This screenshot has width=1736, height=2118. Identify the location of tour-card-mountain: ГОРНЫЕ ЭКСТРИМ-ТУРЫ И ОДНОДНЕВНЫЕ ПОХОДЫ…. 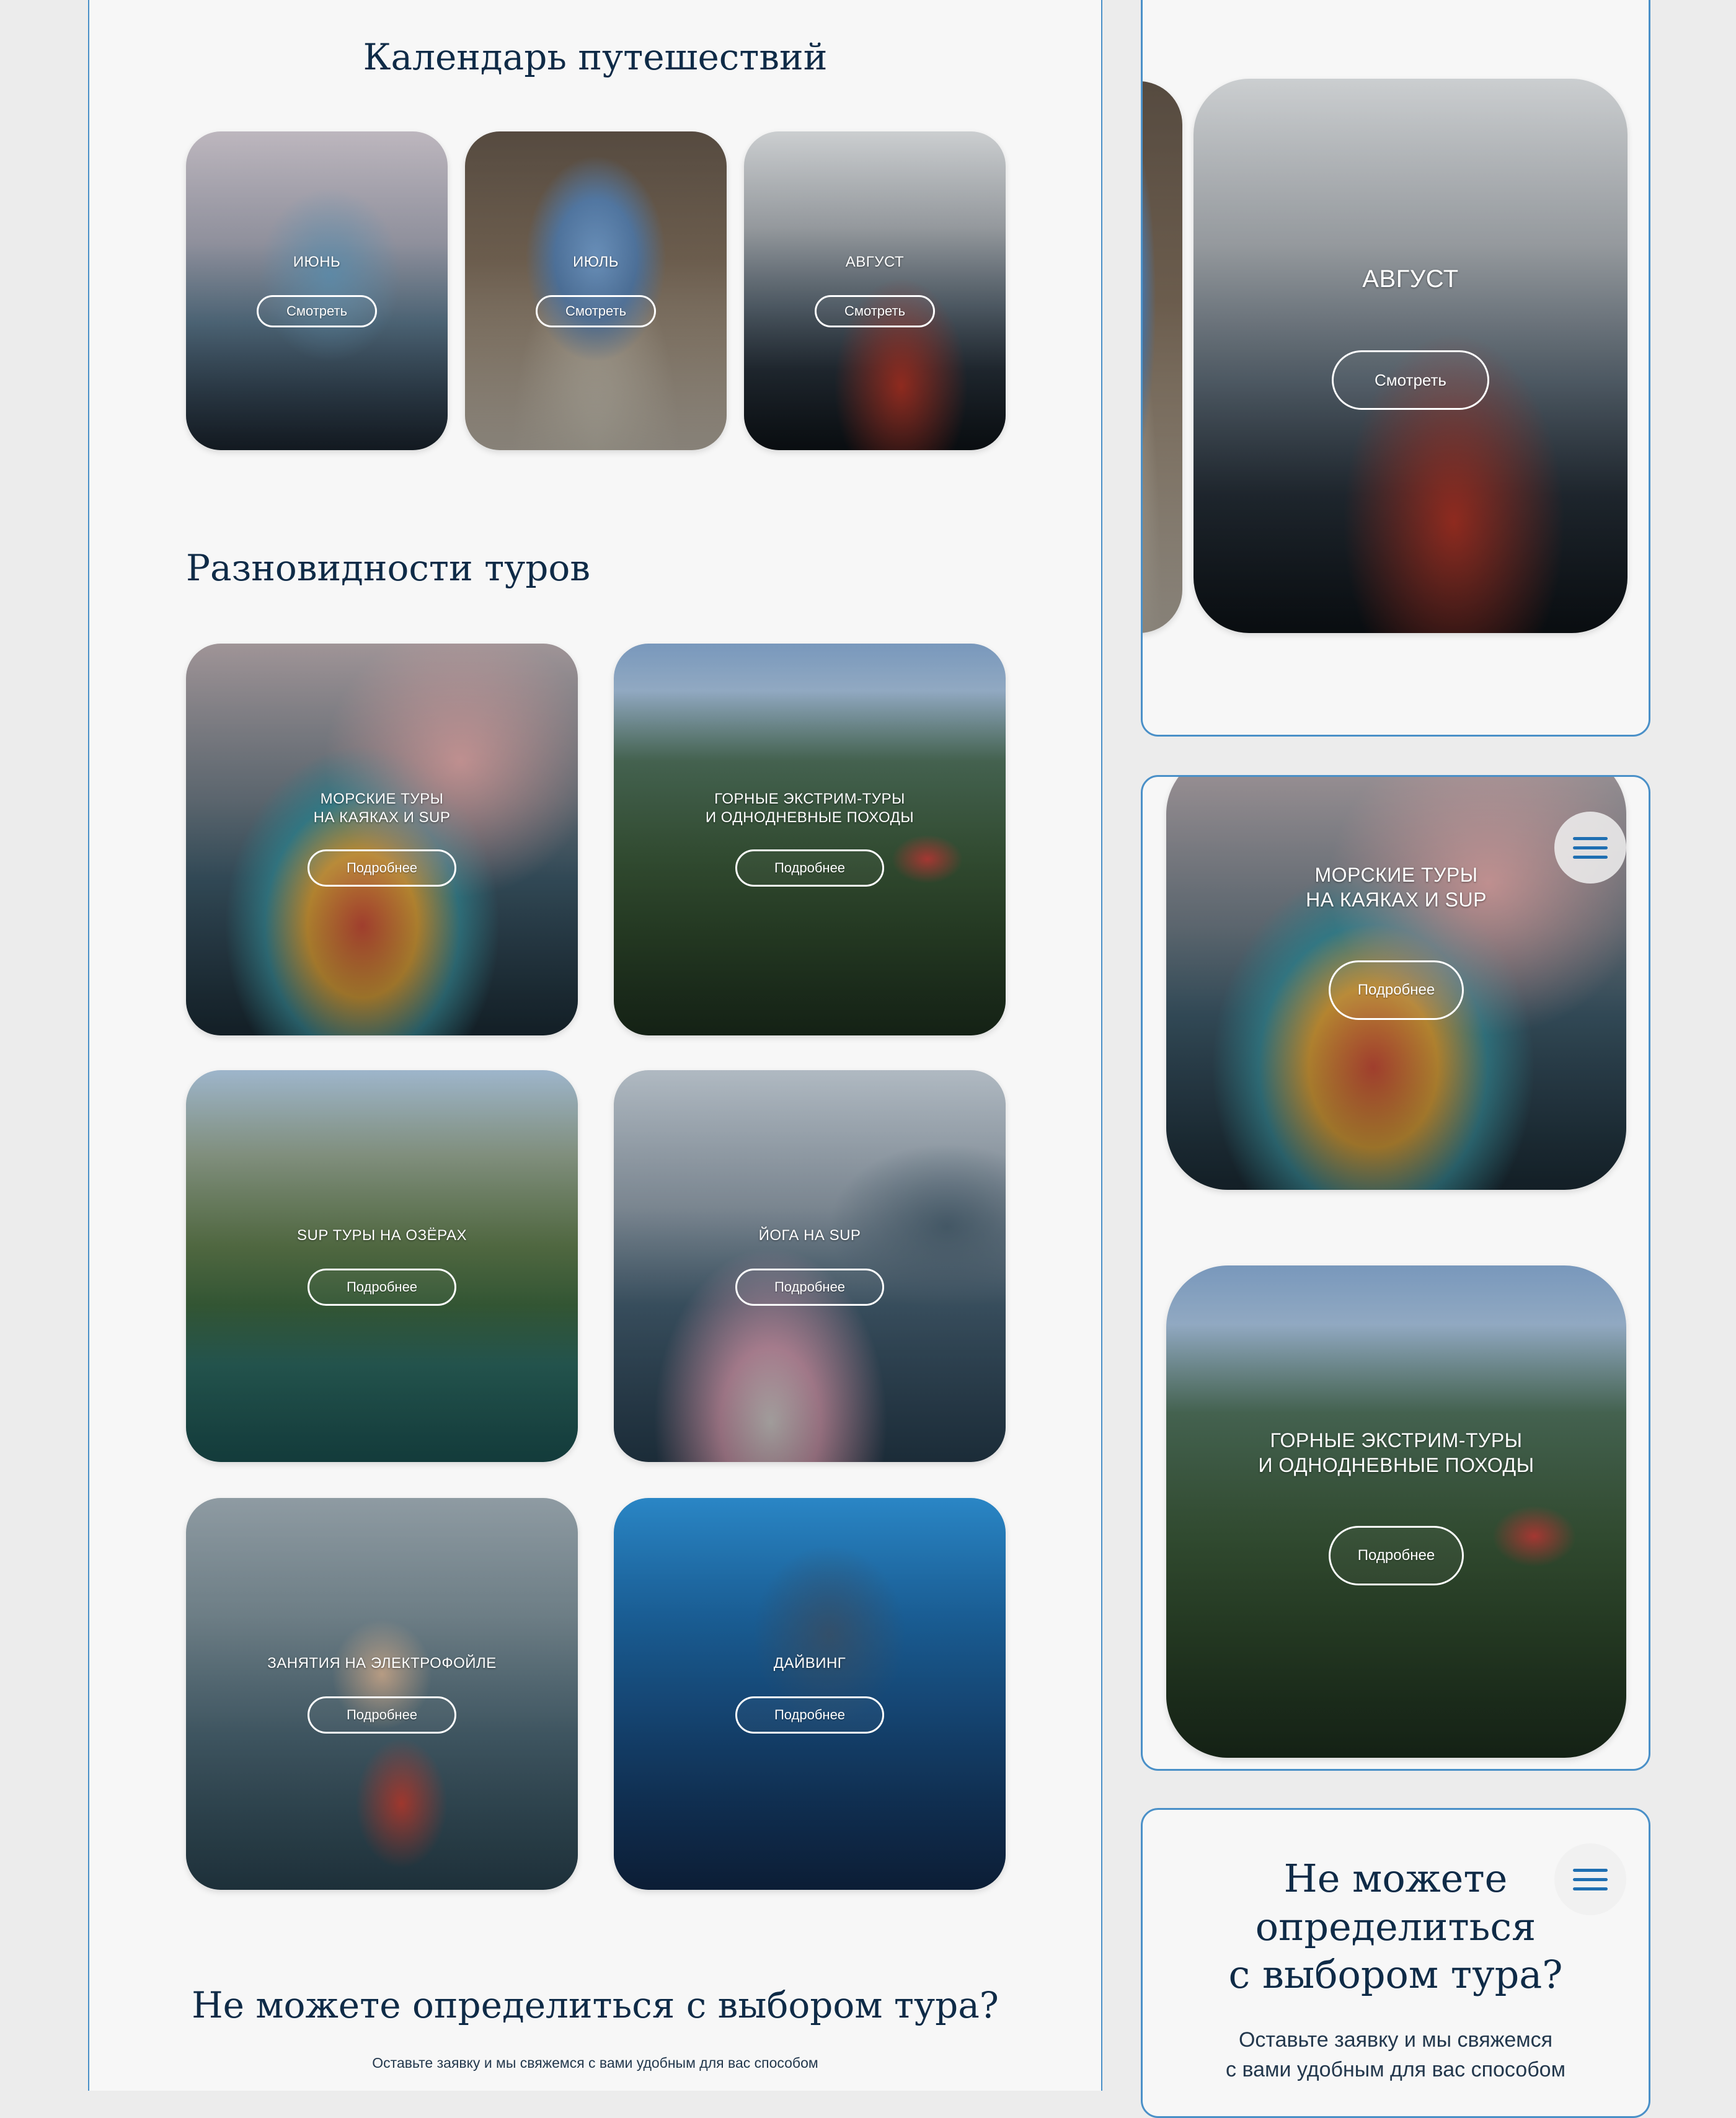
(810, 839).